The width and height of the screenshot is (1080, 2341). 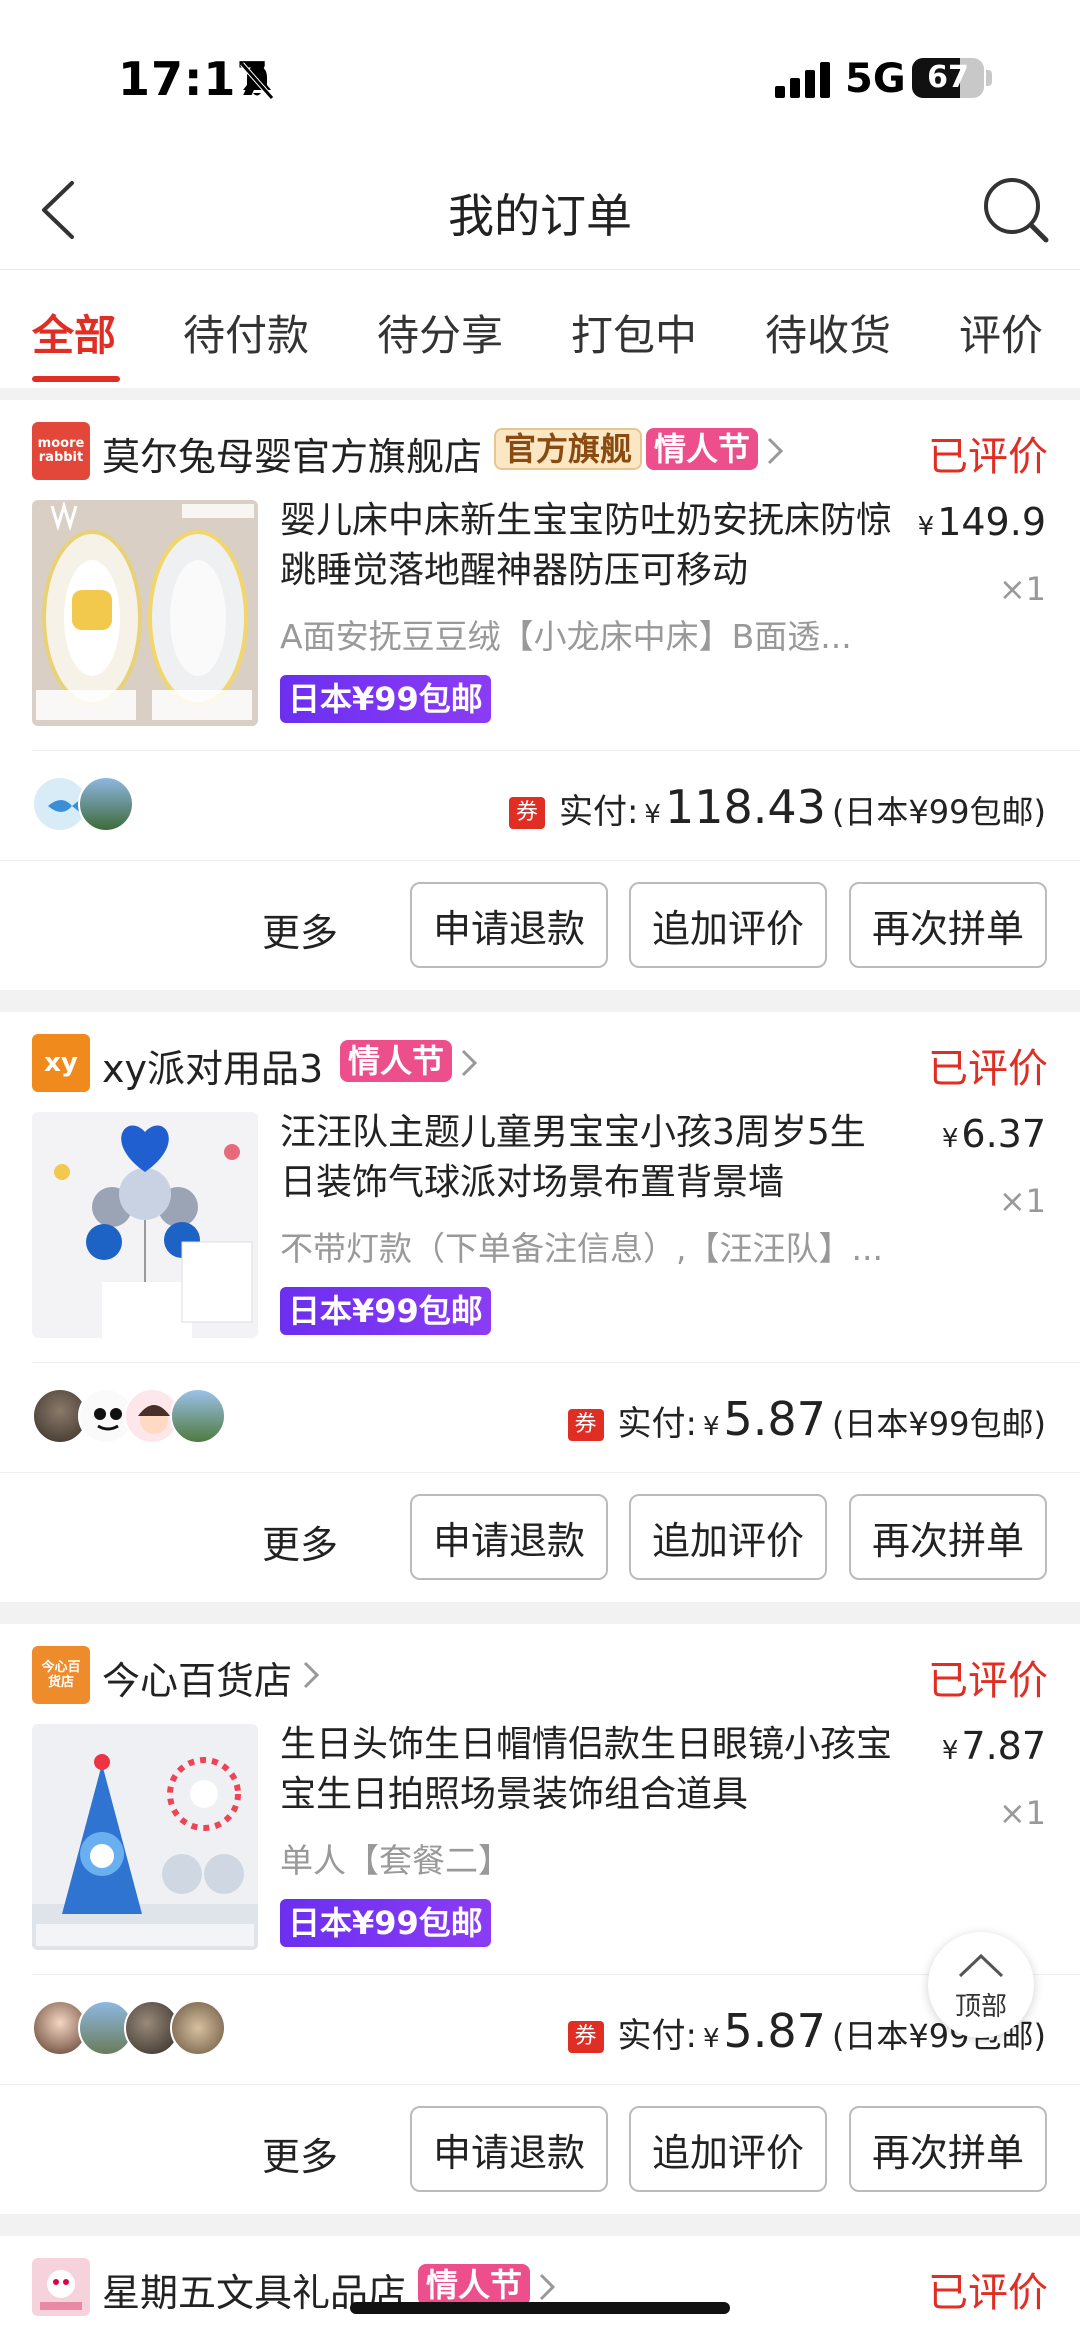 What do you see at coordinates (590, 1770) in the screenshot?
I see `product-name: 生日头饰生日帽情侣款生日眼镜小孩宝宝生日拍照场景装饰组合道具` at bounding box center [590, 1770].